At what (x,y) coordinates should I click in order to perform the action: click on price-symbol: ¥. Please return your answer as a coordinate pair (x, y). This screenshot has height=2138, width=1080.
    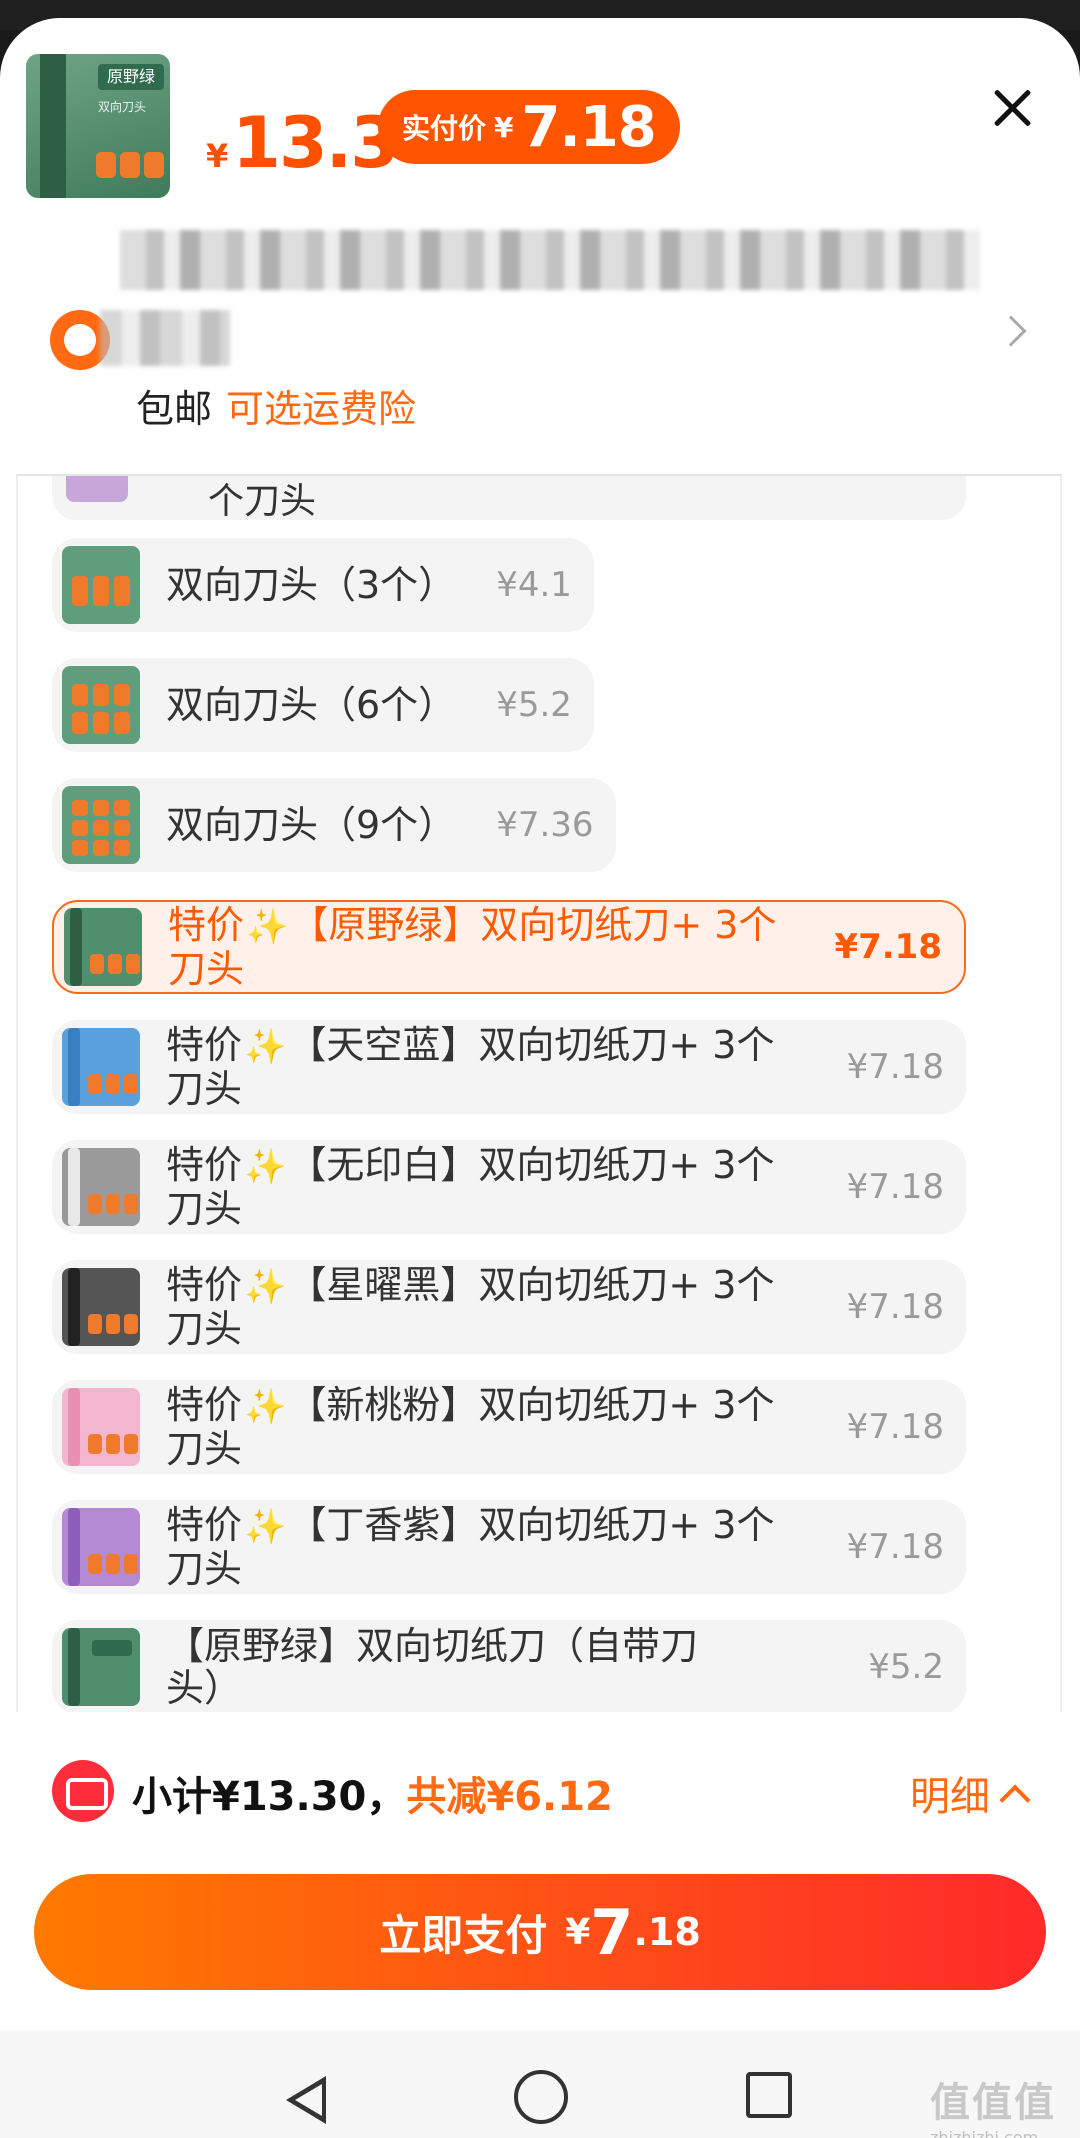
    Looking at the image, I should click on (217, 156).